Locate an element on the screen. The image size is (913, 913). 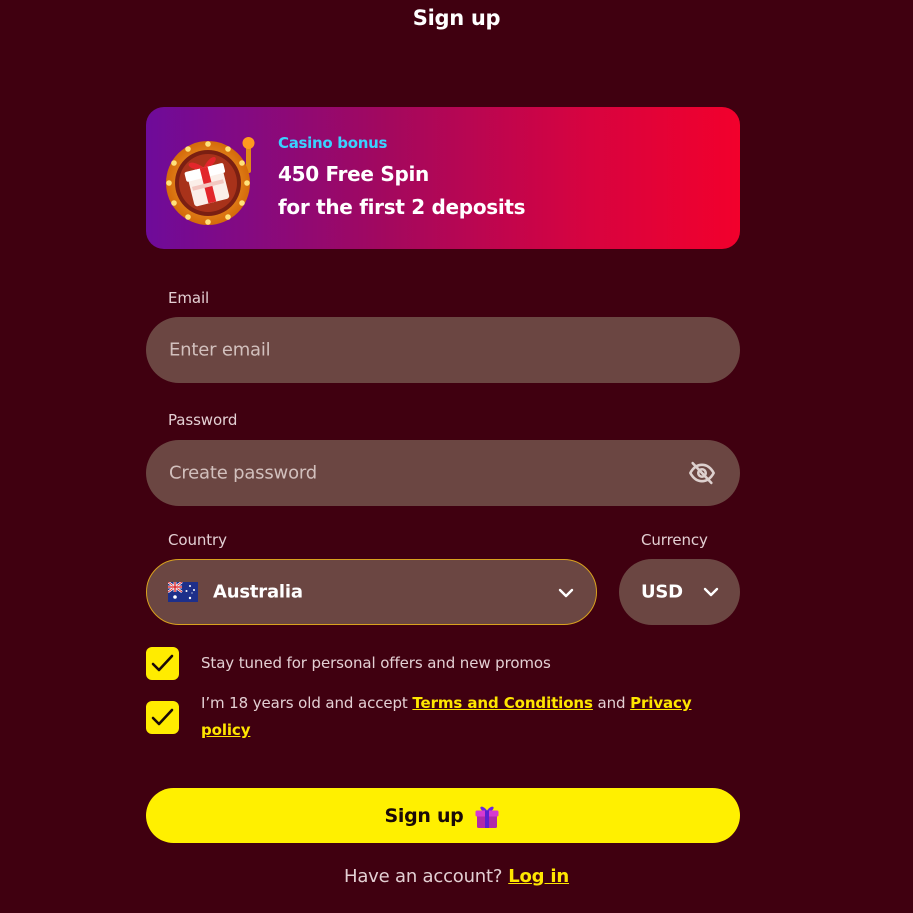
australia-flag-icon is located at coordinates (183, 592).